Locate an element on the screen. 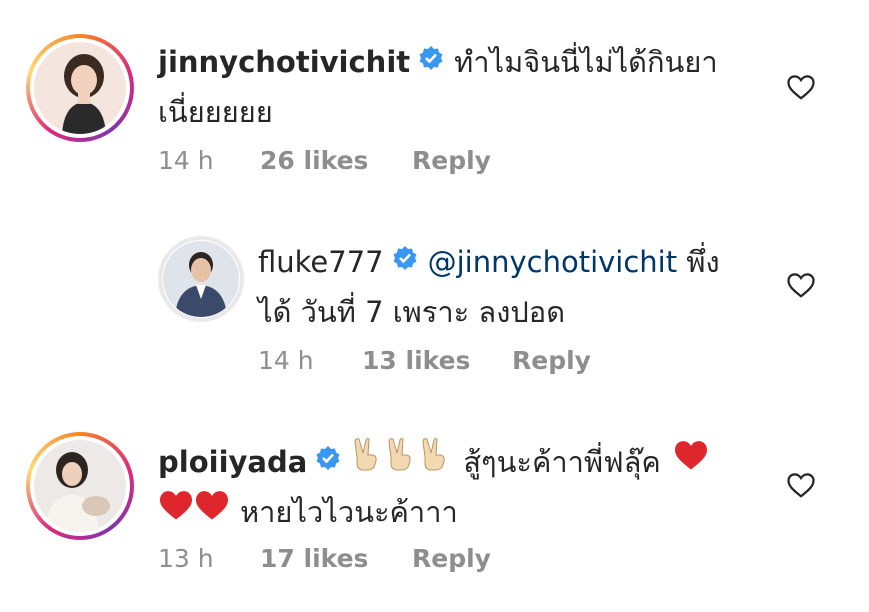 This screenshot has height=612, width=869. comment-meta: 14 h 26 likes Reply is located at coordinates (408, 161).